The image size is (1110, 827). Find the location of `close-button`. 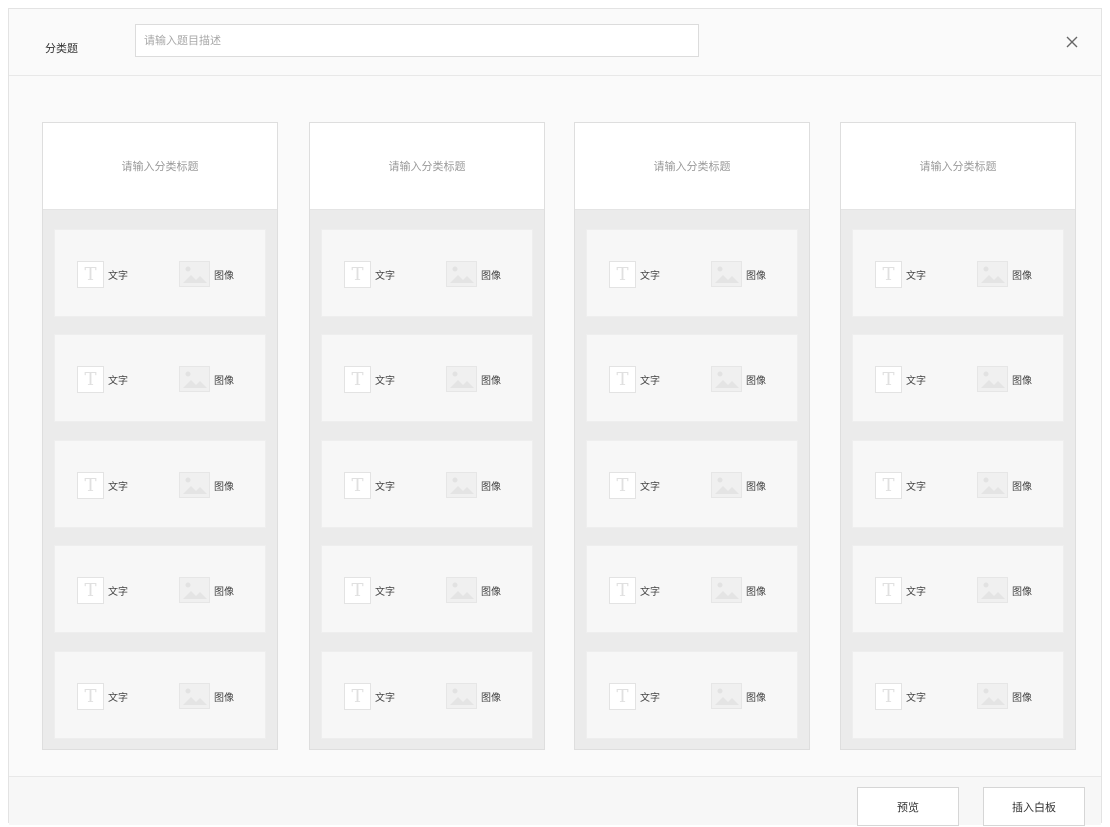

close-button is located at coordinates (1072, 42).